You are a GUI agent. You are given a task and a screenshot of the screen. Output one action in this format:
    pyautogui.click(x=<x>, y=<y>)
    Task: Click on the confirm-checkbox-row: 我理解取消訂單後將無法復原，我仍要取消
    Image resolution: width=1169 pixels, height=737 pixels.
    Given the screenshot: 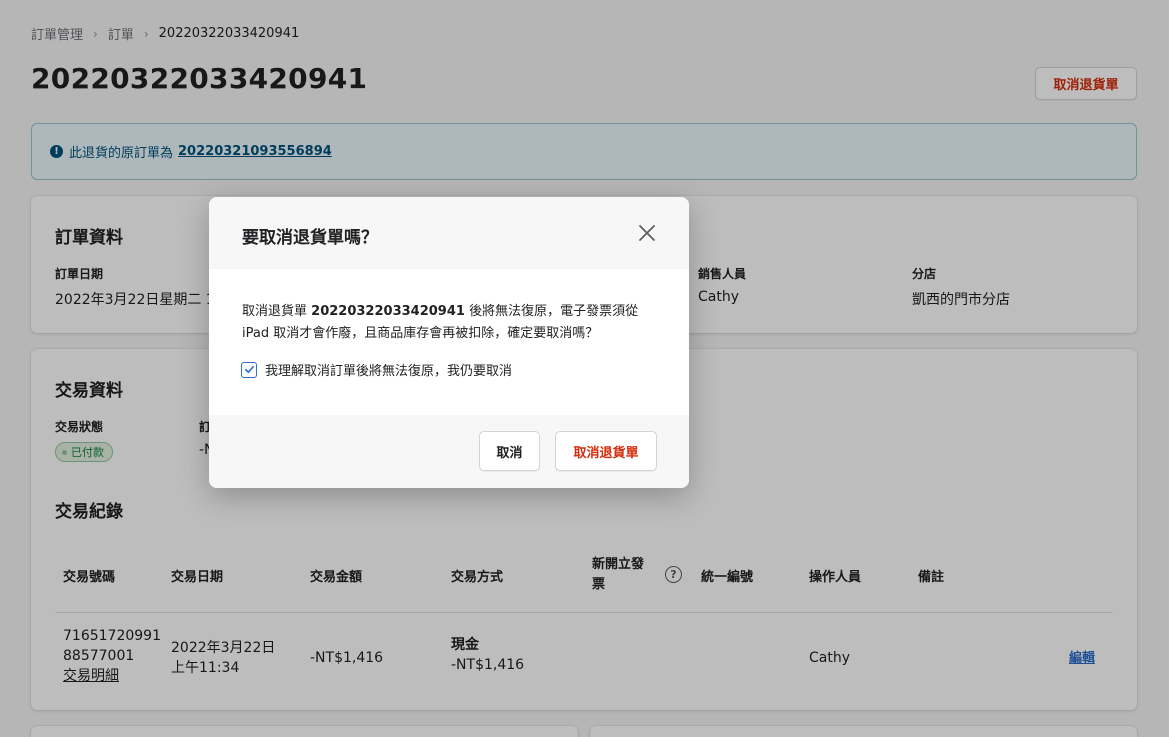 What is the action you would take?
    pyautogui.click(x=376, y=369)
    